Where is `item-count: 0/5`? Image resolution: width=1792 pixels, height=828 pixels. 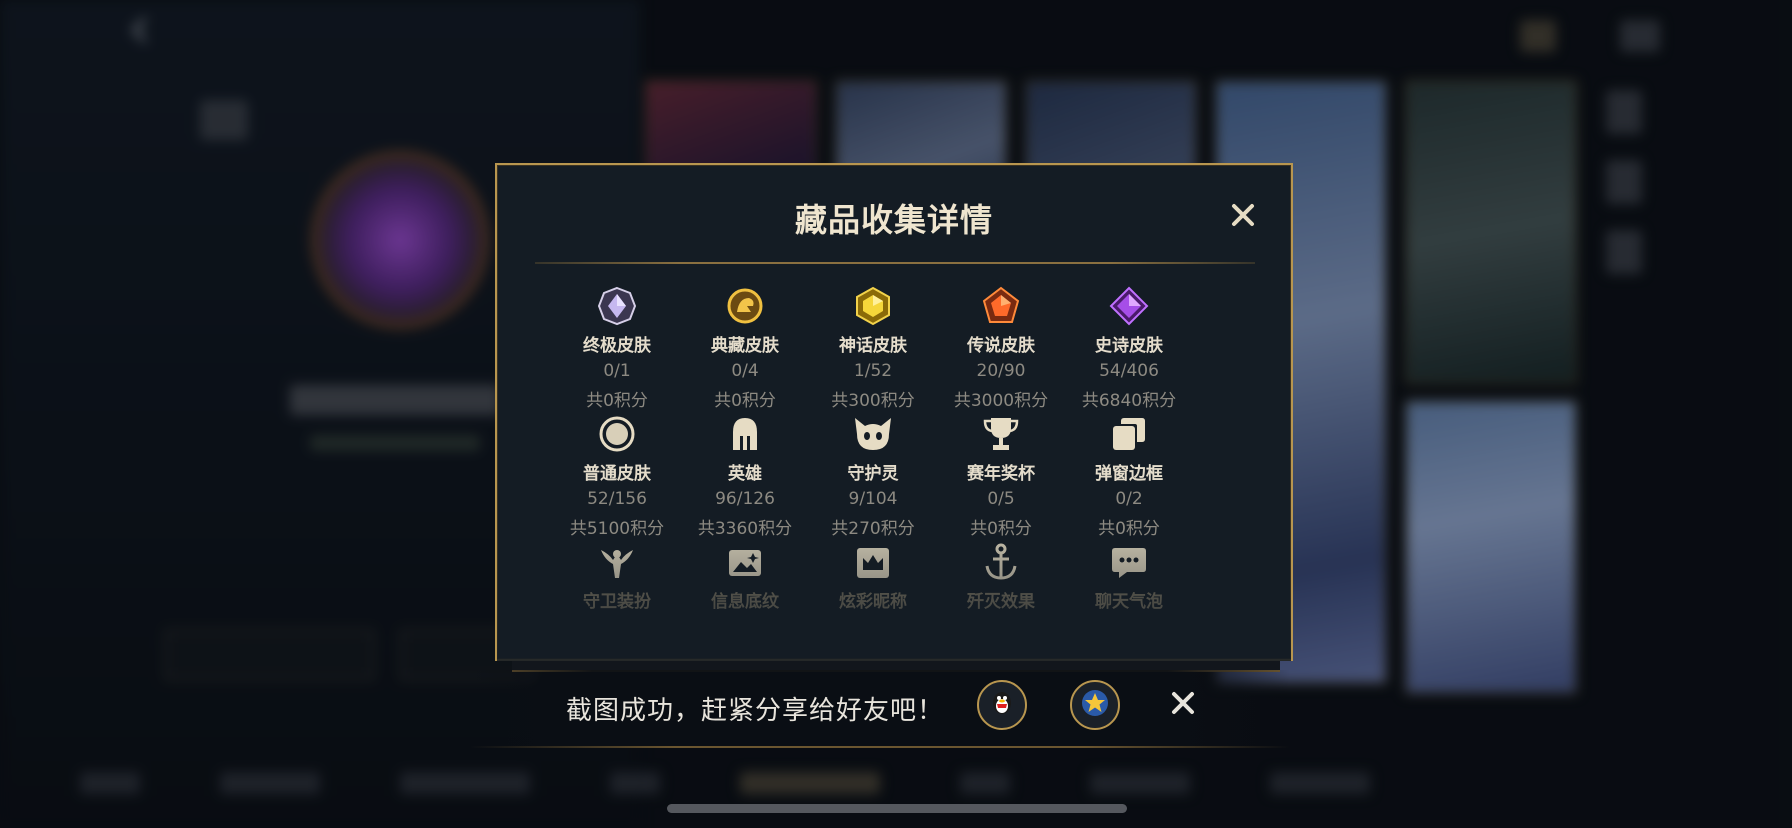 item-count: 0/5 is located at coordinates (1001, 499).